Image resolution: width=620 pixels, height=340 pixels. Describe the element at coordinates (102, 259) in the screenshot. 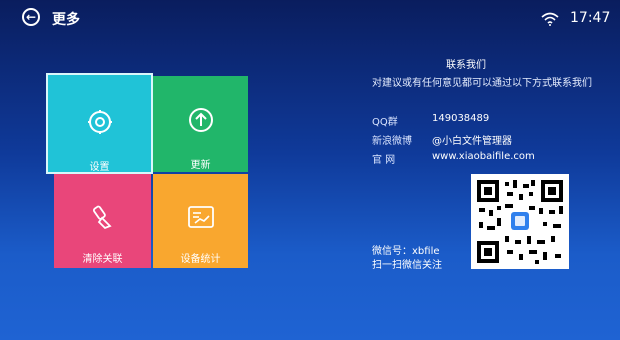

I see `clear-association-label: 清除关联` at that location.